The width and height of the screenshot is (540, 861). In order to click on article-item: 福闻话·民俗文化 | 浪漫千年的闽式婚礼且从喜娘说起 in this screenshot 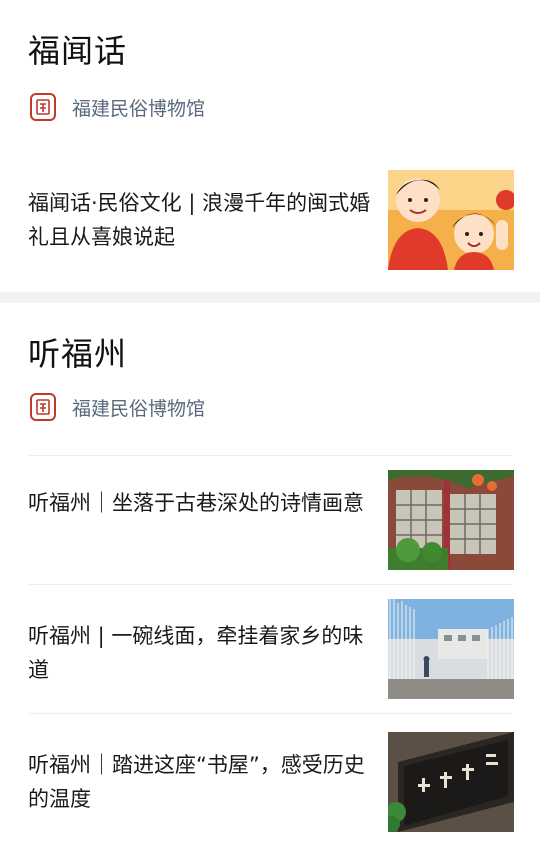, I will do `click(270, 222)`.